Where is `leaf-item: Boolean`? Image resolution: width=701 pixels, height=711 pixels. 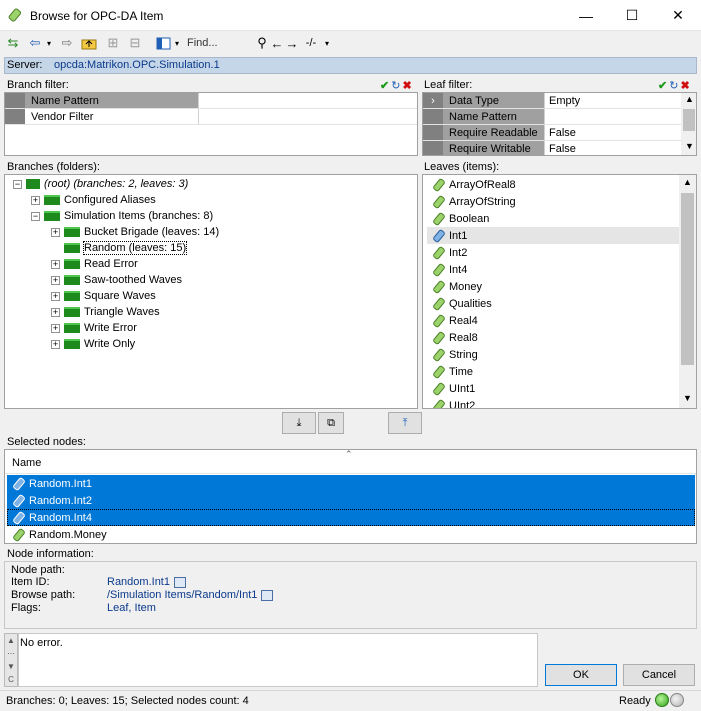 leaf-item: Boolean is located at coordinates (561, 218).